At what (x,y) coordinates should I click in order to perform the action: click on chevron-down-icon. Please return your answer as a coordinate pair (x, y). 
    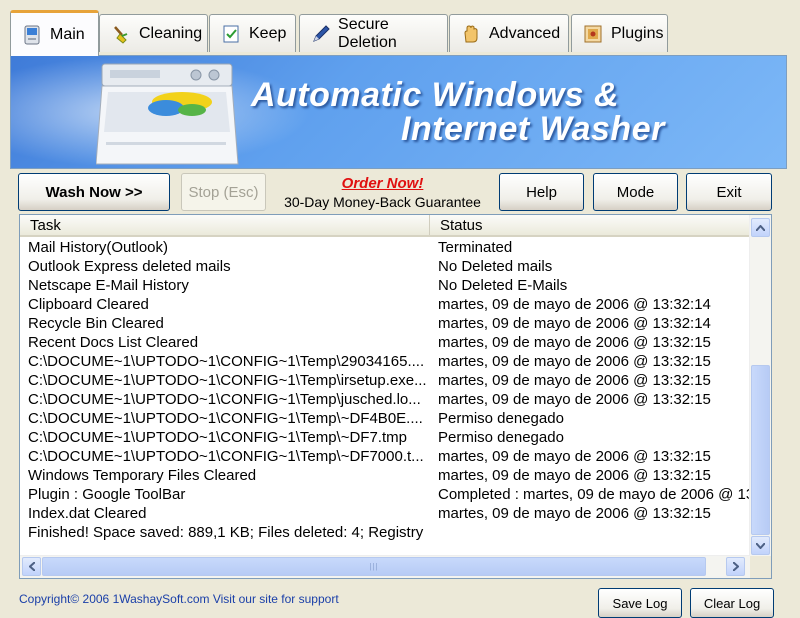
    Looking at the image, I should click on (760, 545).